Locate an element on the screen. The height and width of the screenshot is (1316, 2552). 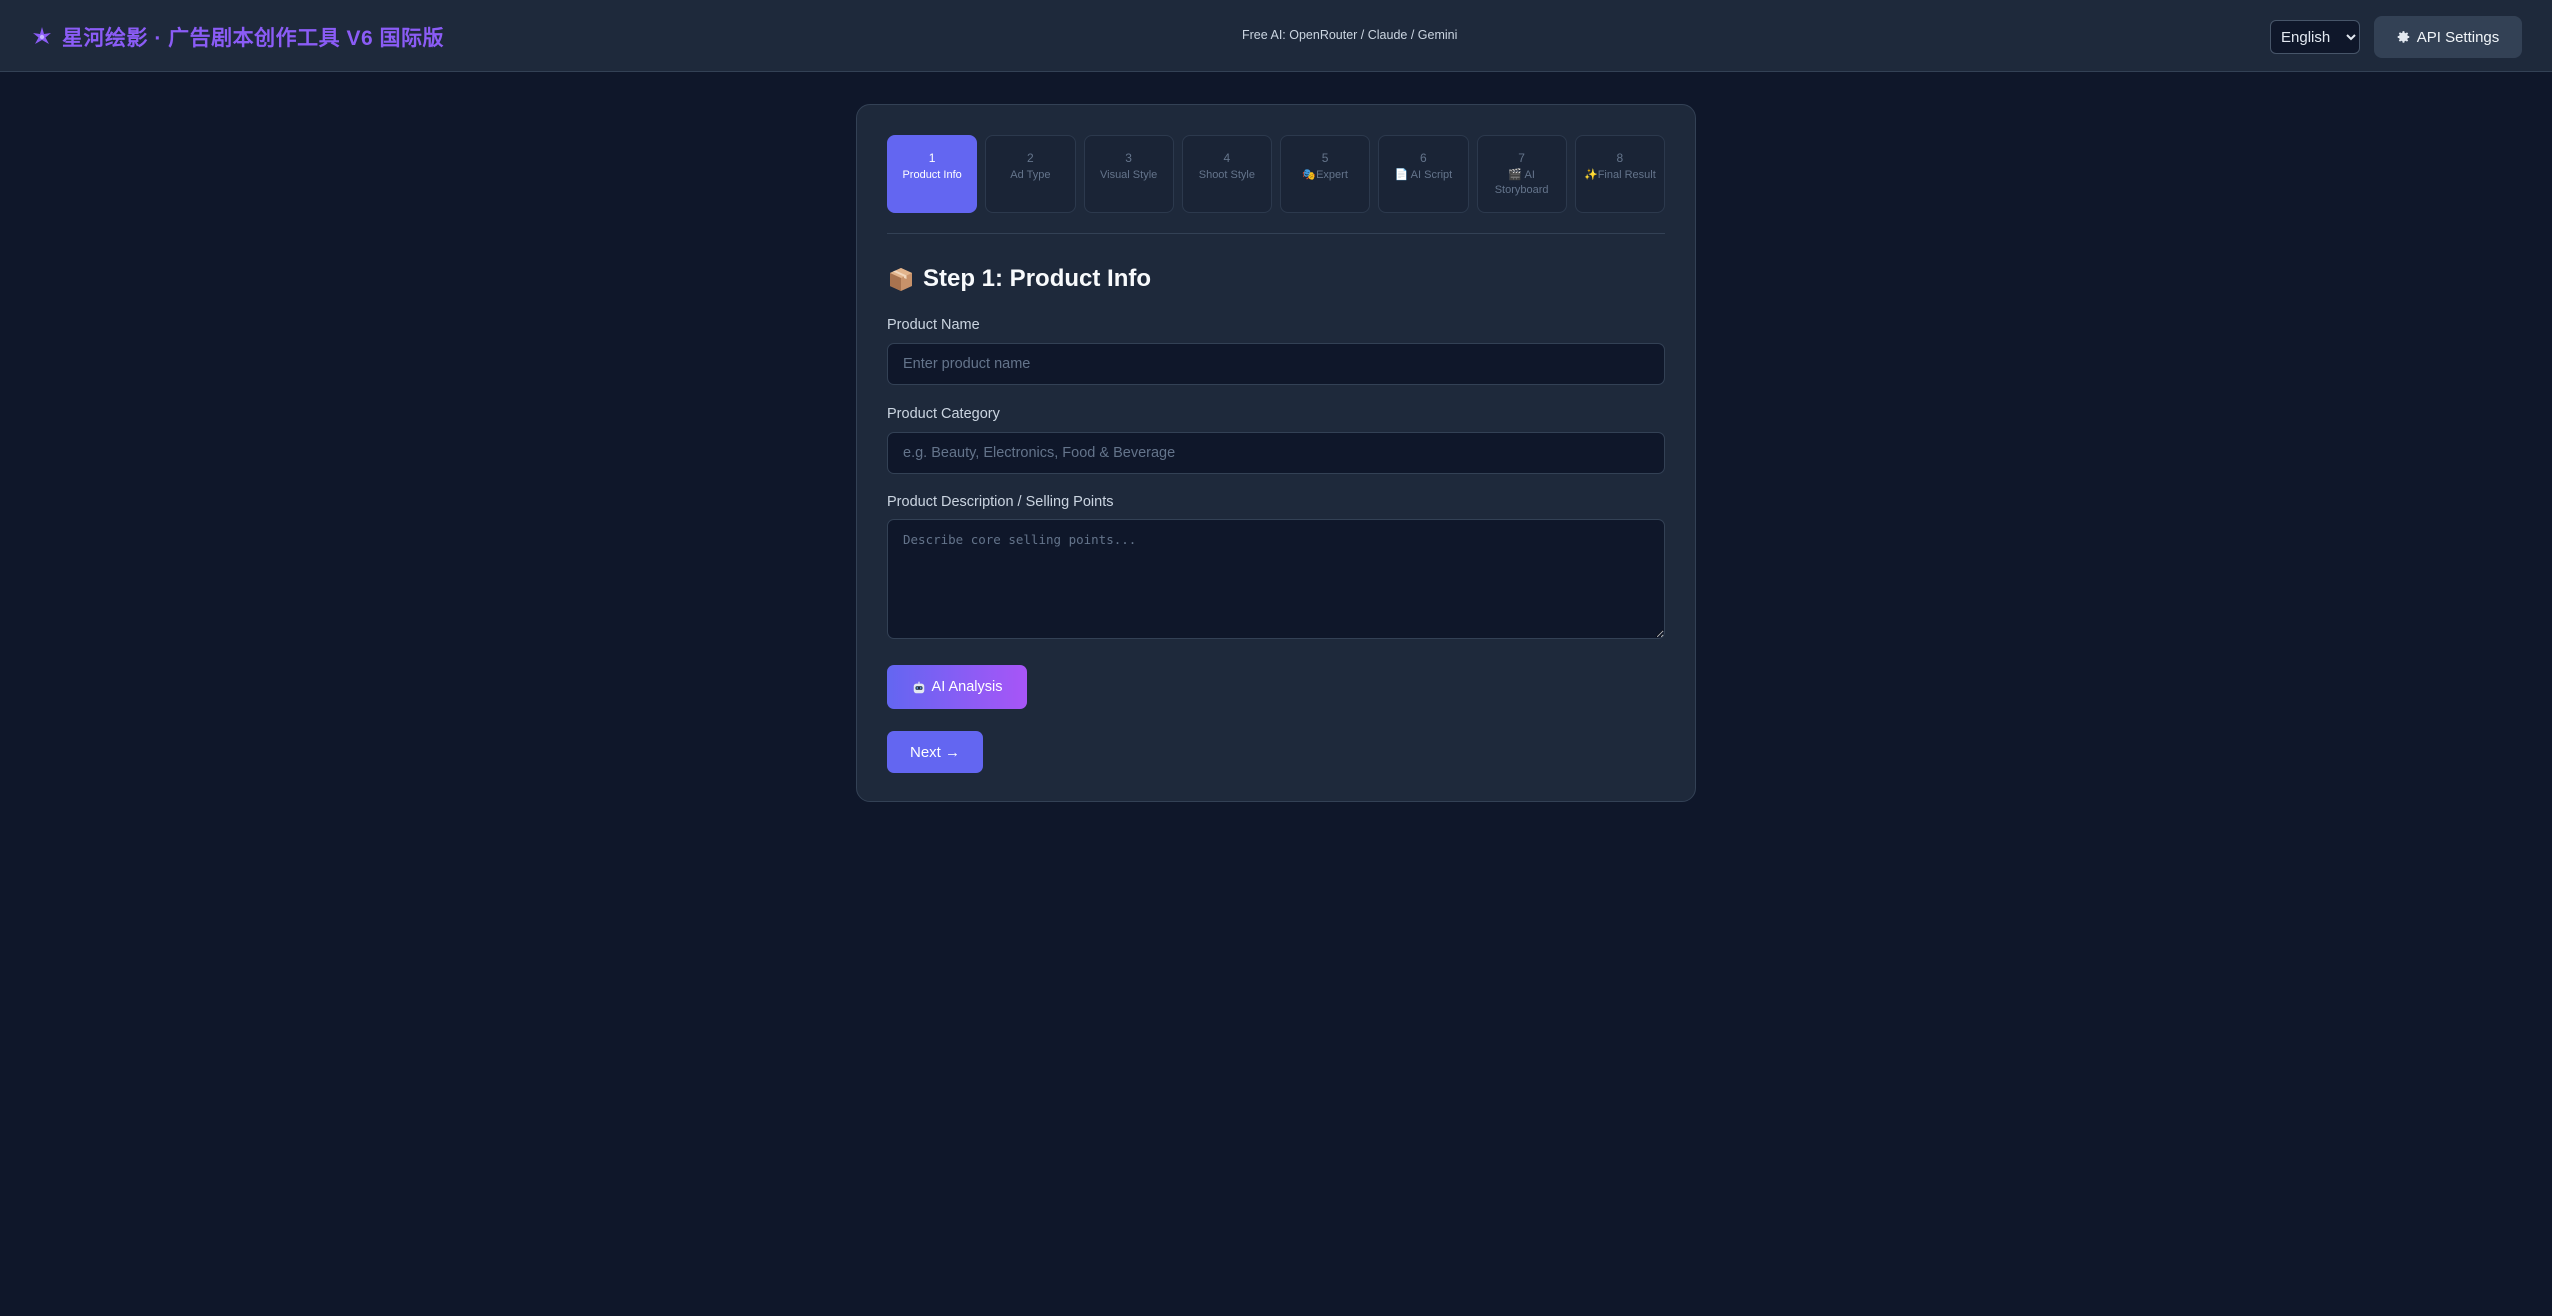
step-shoot-style: 4 Shoot Style is located at coordinates (1226, 174).